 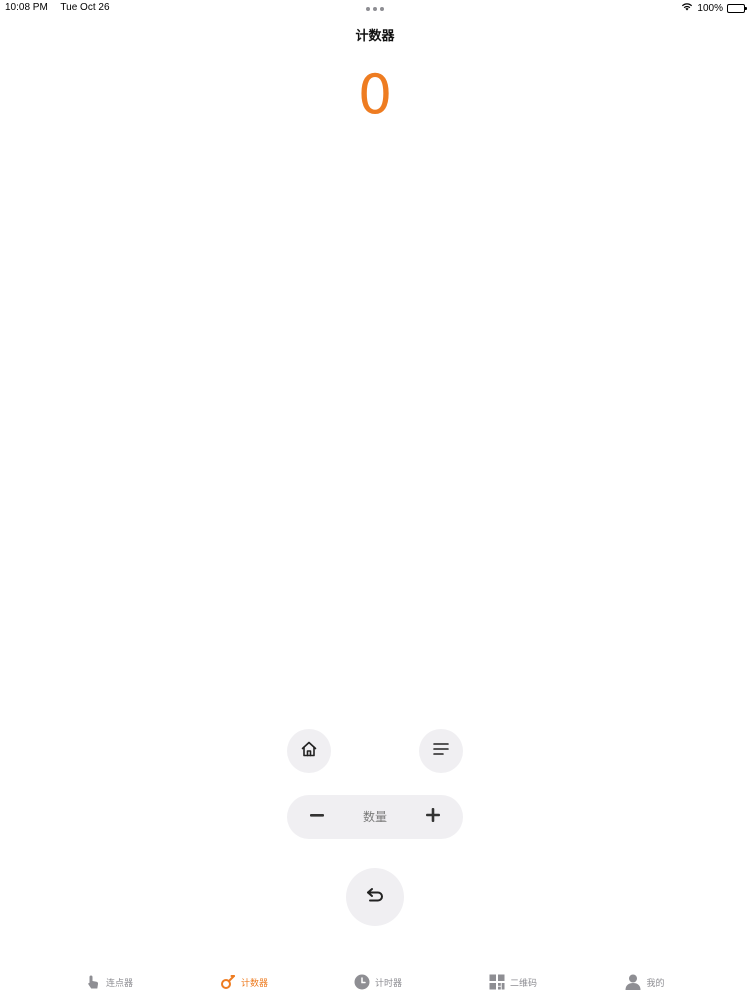 What do you see at coordinates (645, 982) in the screenshot?
I see `tab-mine: 我的` at bounding box center [645, 982].